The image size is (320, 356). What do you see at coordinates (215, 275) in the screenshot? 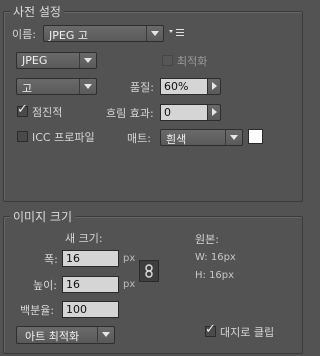
I see `original-height: H: 16px` at bounding box center [215, 275].